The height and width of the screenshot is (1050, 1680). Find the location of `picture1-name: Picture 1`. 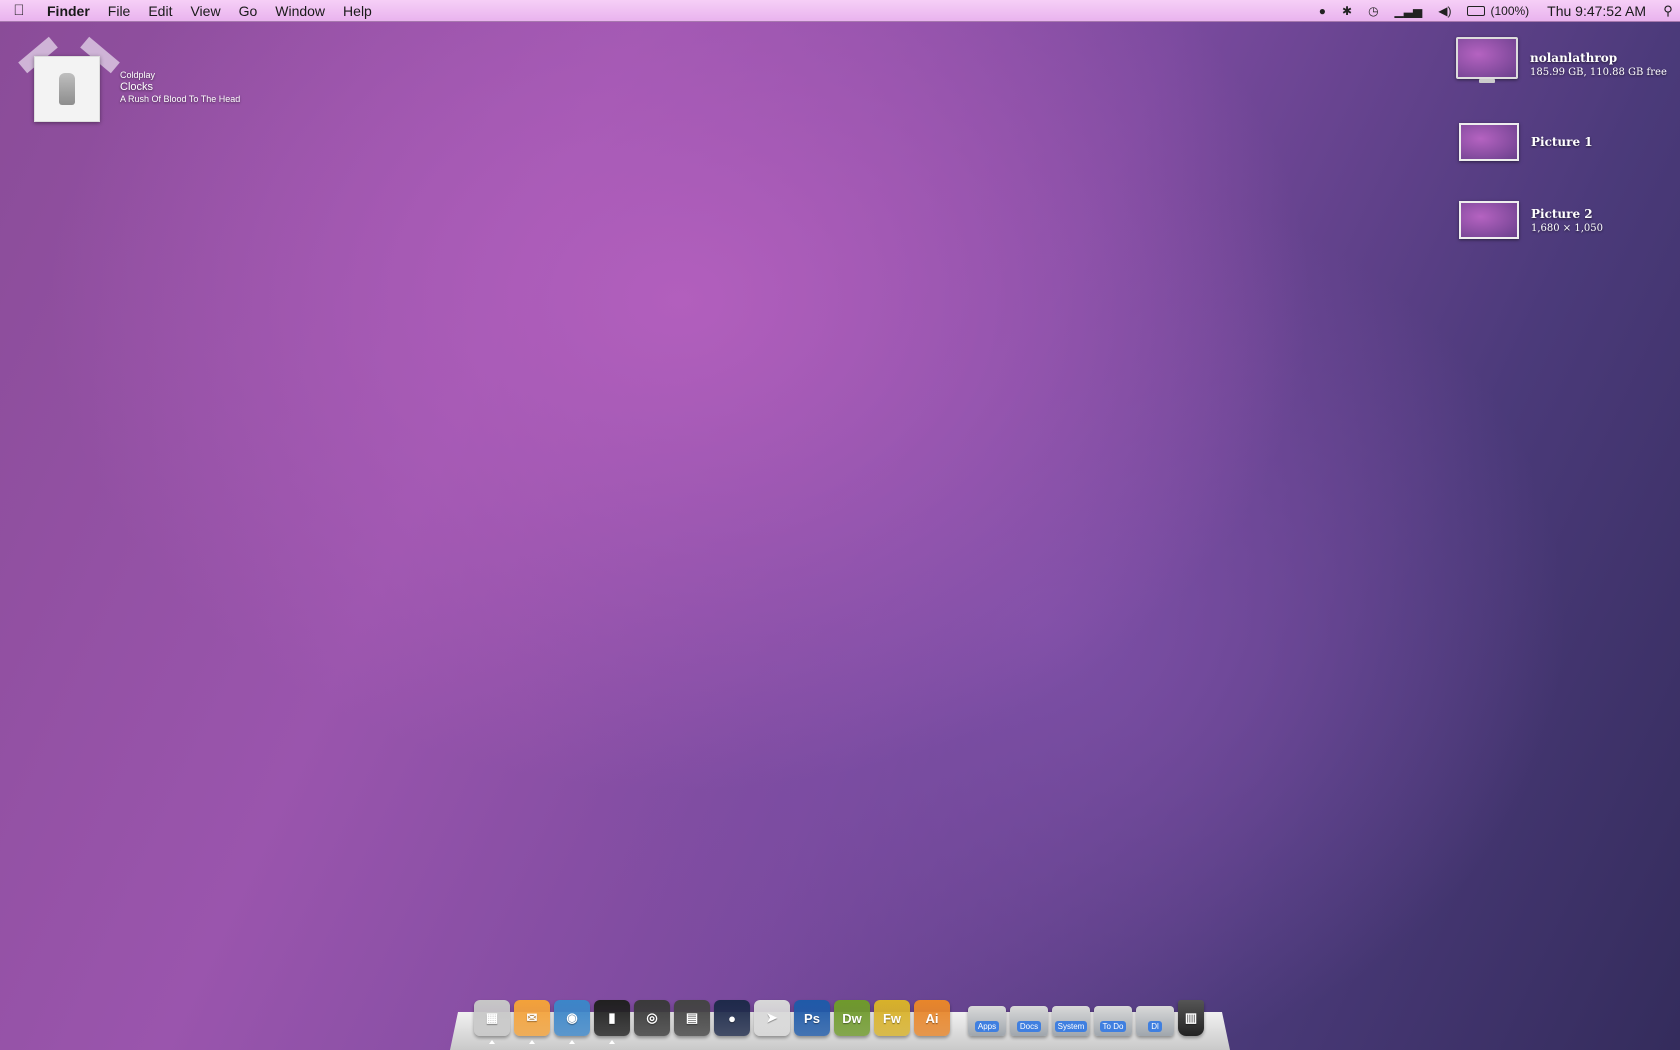

picture1-name: Picture 1 is located at coordinates (1562, 142).